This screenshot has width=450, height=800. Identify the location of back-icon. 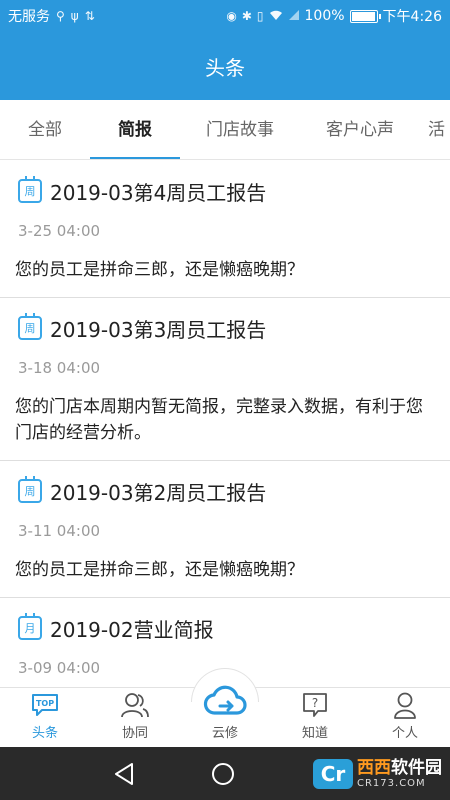
(125, 774).